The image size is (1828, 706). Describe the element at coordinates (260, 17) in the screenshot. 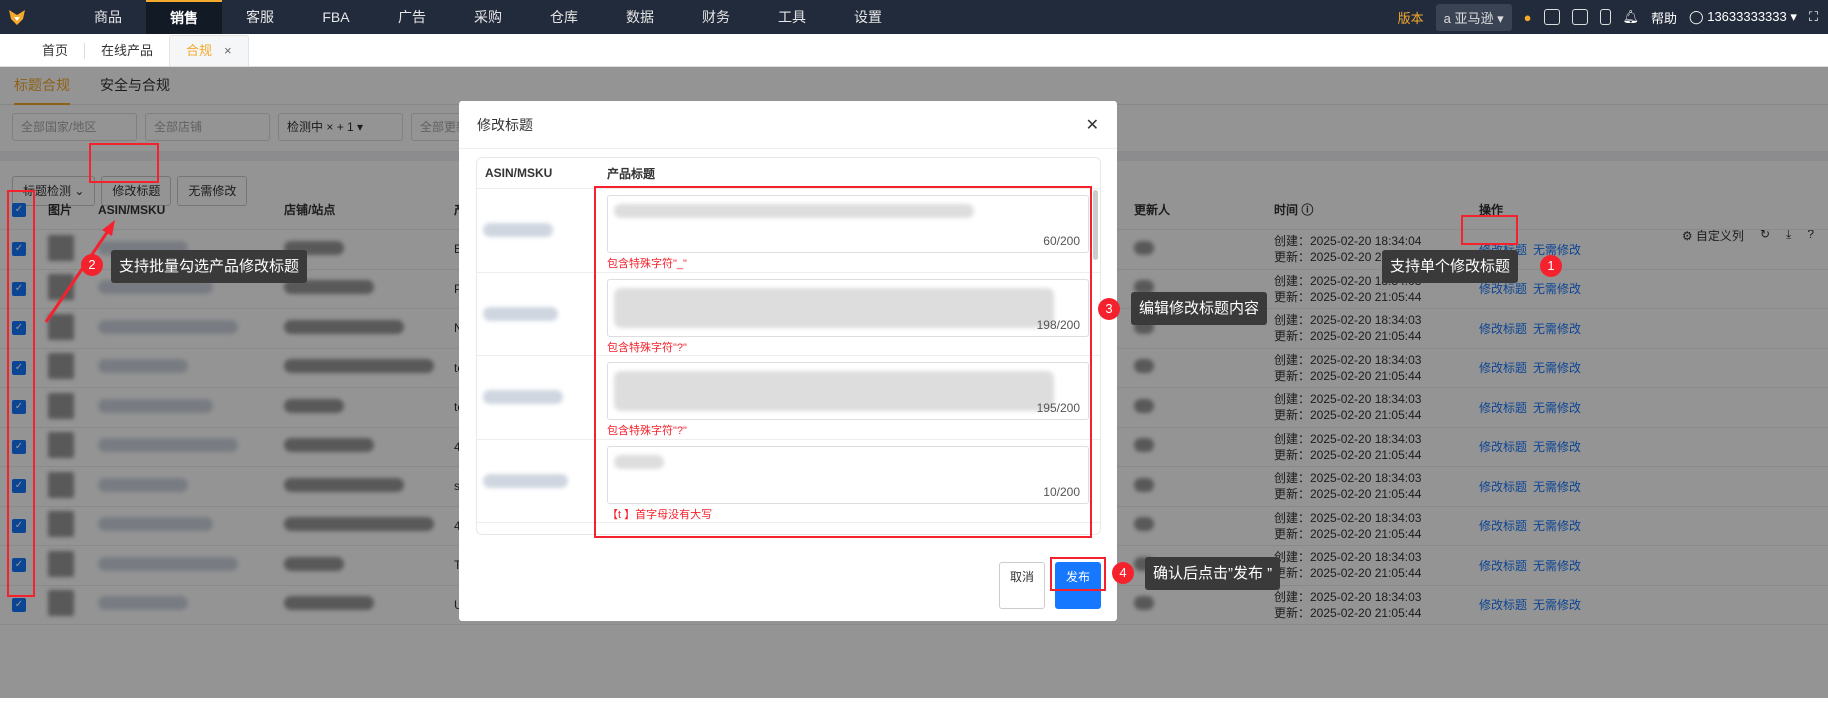

I see `nav-item: 客服` at that location.